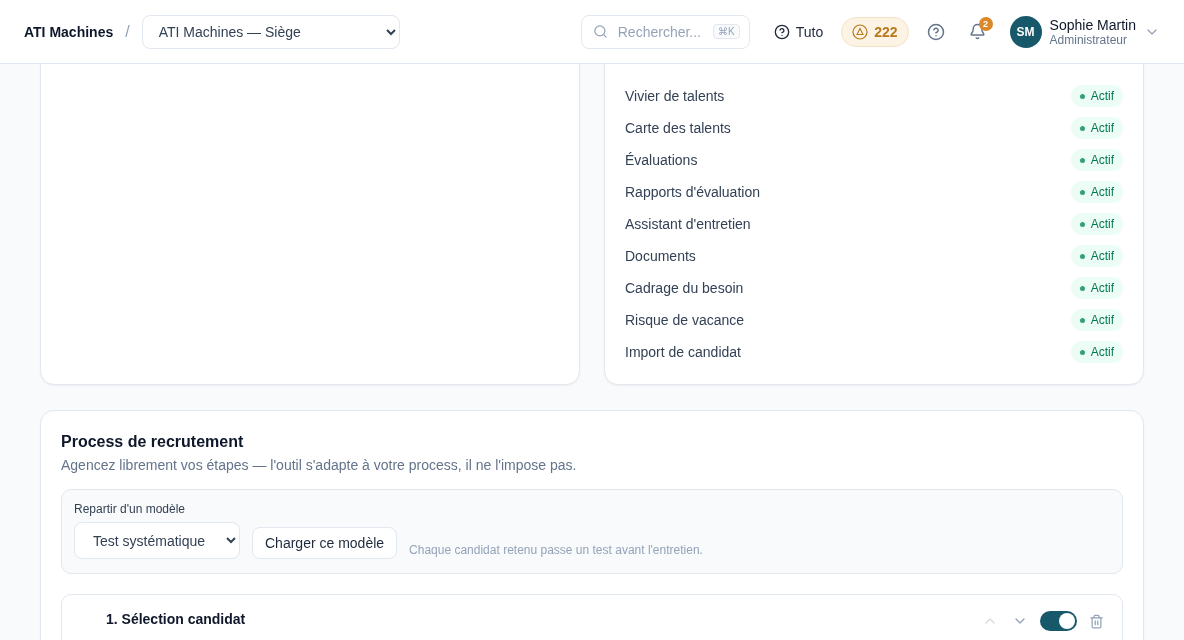 The height and width of the screenshot is (640, 1184). What do you see at coordinates (176, 619) in the screenshot?
I see `step-title: 1. Sélection candidat` at bounding box center [176, 619].